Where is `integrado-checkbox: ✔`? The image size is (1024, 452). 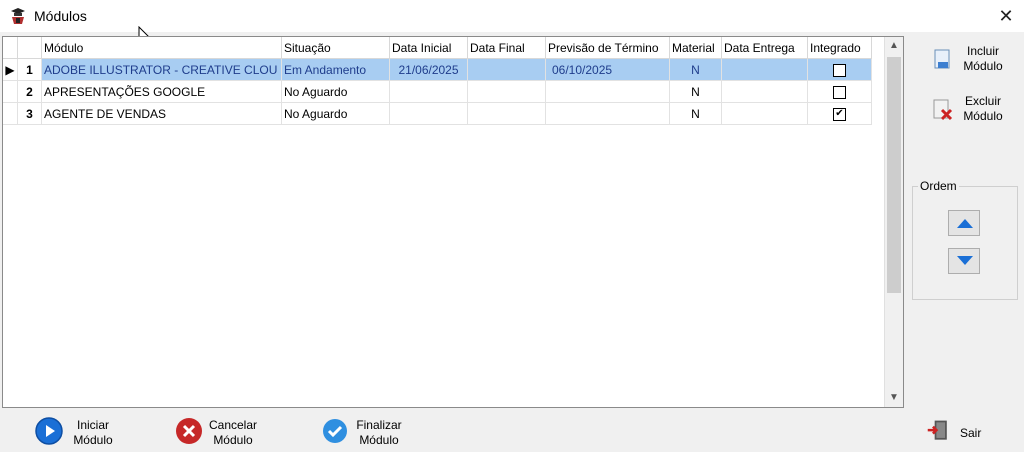 integrado-checkbox: ✔ is located at coordinates (839, 114).